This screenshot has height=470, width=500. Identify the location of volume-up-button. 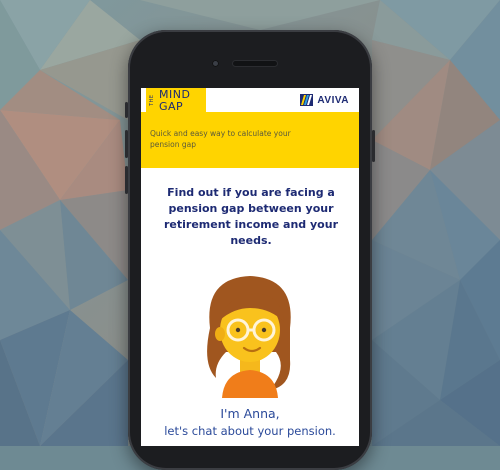
(126, 144).